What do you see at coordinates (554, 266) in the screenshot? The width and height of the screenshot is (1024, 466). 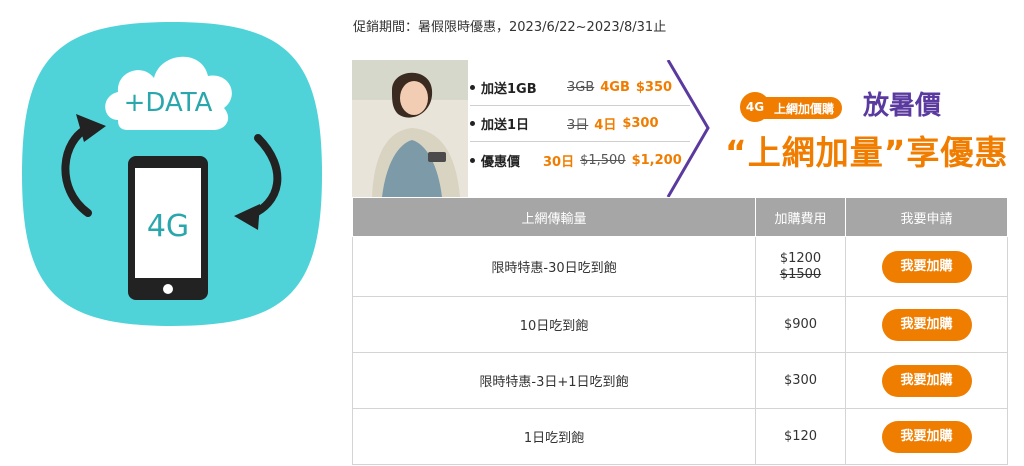 I see `plan-name: 限時特惠-30日吃到飽` at bounding box center [554, 266].